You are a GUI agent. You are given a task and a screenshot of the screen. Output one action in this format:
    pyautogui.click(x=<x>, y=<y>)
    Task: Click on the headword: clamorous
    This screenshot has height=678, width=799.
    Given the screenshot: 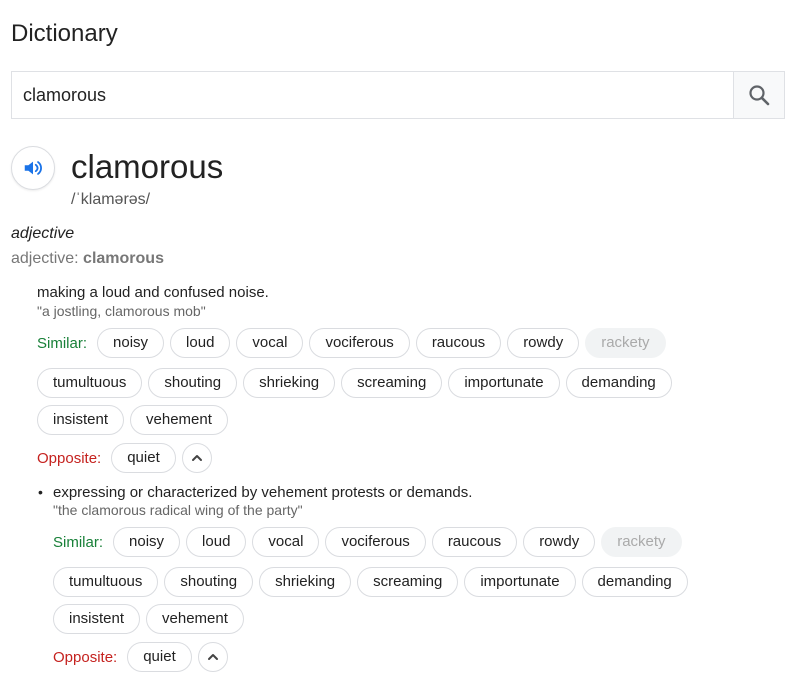 What is the action you would take?
    pyautogui.click(x=147, y=166)
    